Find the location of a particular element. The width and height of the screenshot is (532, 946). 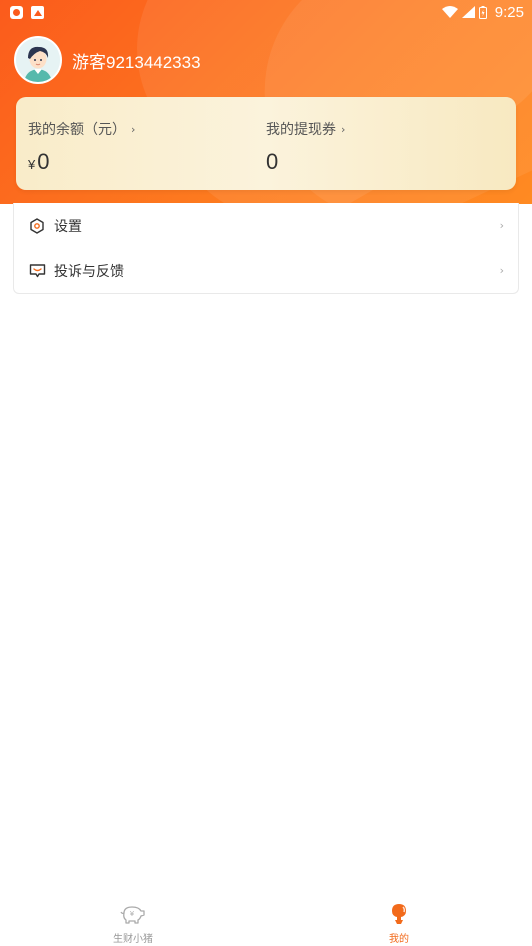

avatar is located at coordinates (38, 60).